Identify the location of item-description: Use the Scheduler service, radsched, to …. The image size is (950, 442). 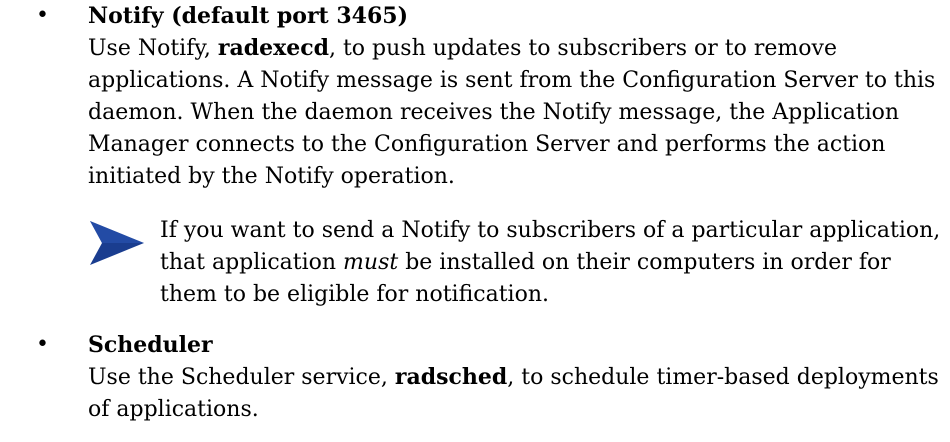
(519, 393).